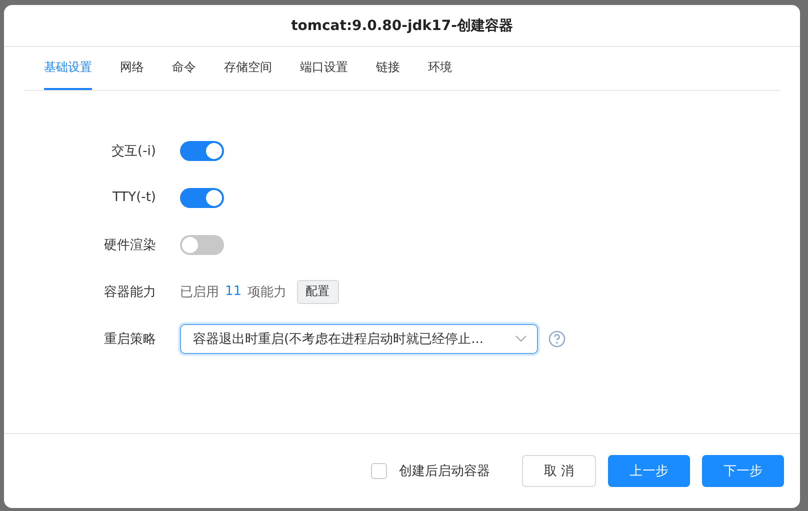 This screenshot has width=808, height=511. I want to click on field-label: 容器能力, so click(129, 292).